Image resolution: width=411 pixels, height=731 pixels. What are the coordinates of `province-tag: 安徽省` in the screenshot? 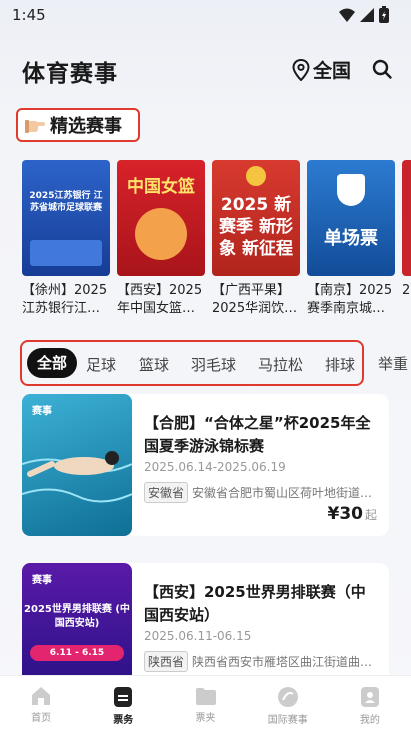 It's located at (166, 492).